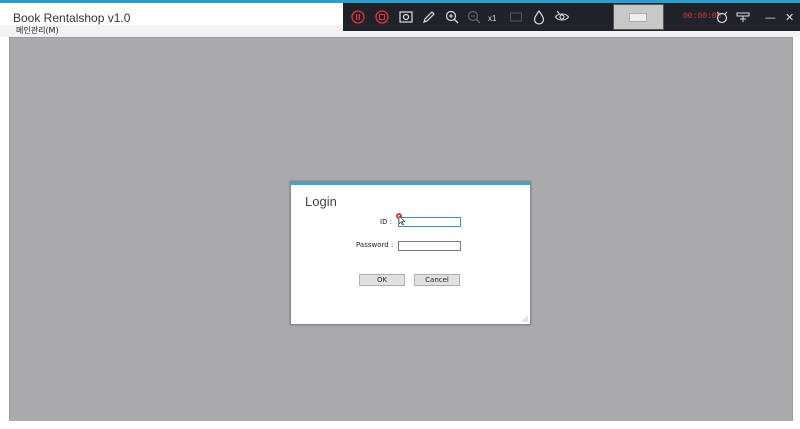  Describe the element at coordinates (382, 17) in the screenshot. I see `stop-icon` at that location.